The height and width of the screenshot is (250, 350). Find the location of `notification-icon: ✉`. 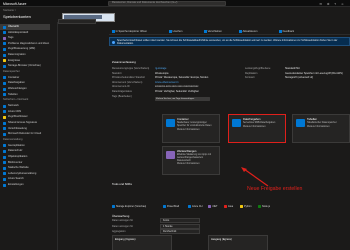

notification-icon: ✉ is located at coordinates (322, 4).